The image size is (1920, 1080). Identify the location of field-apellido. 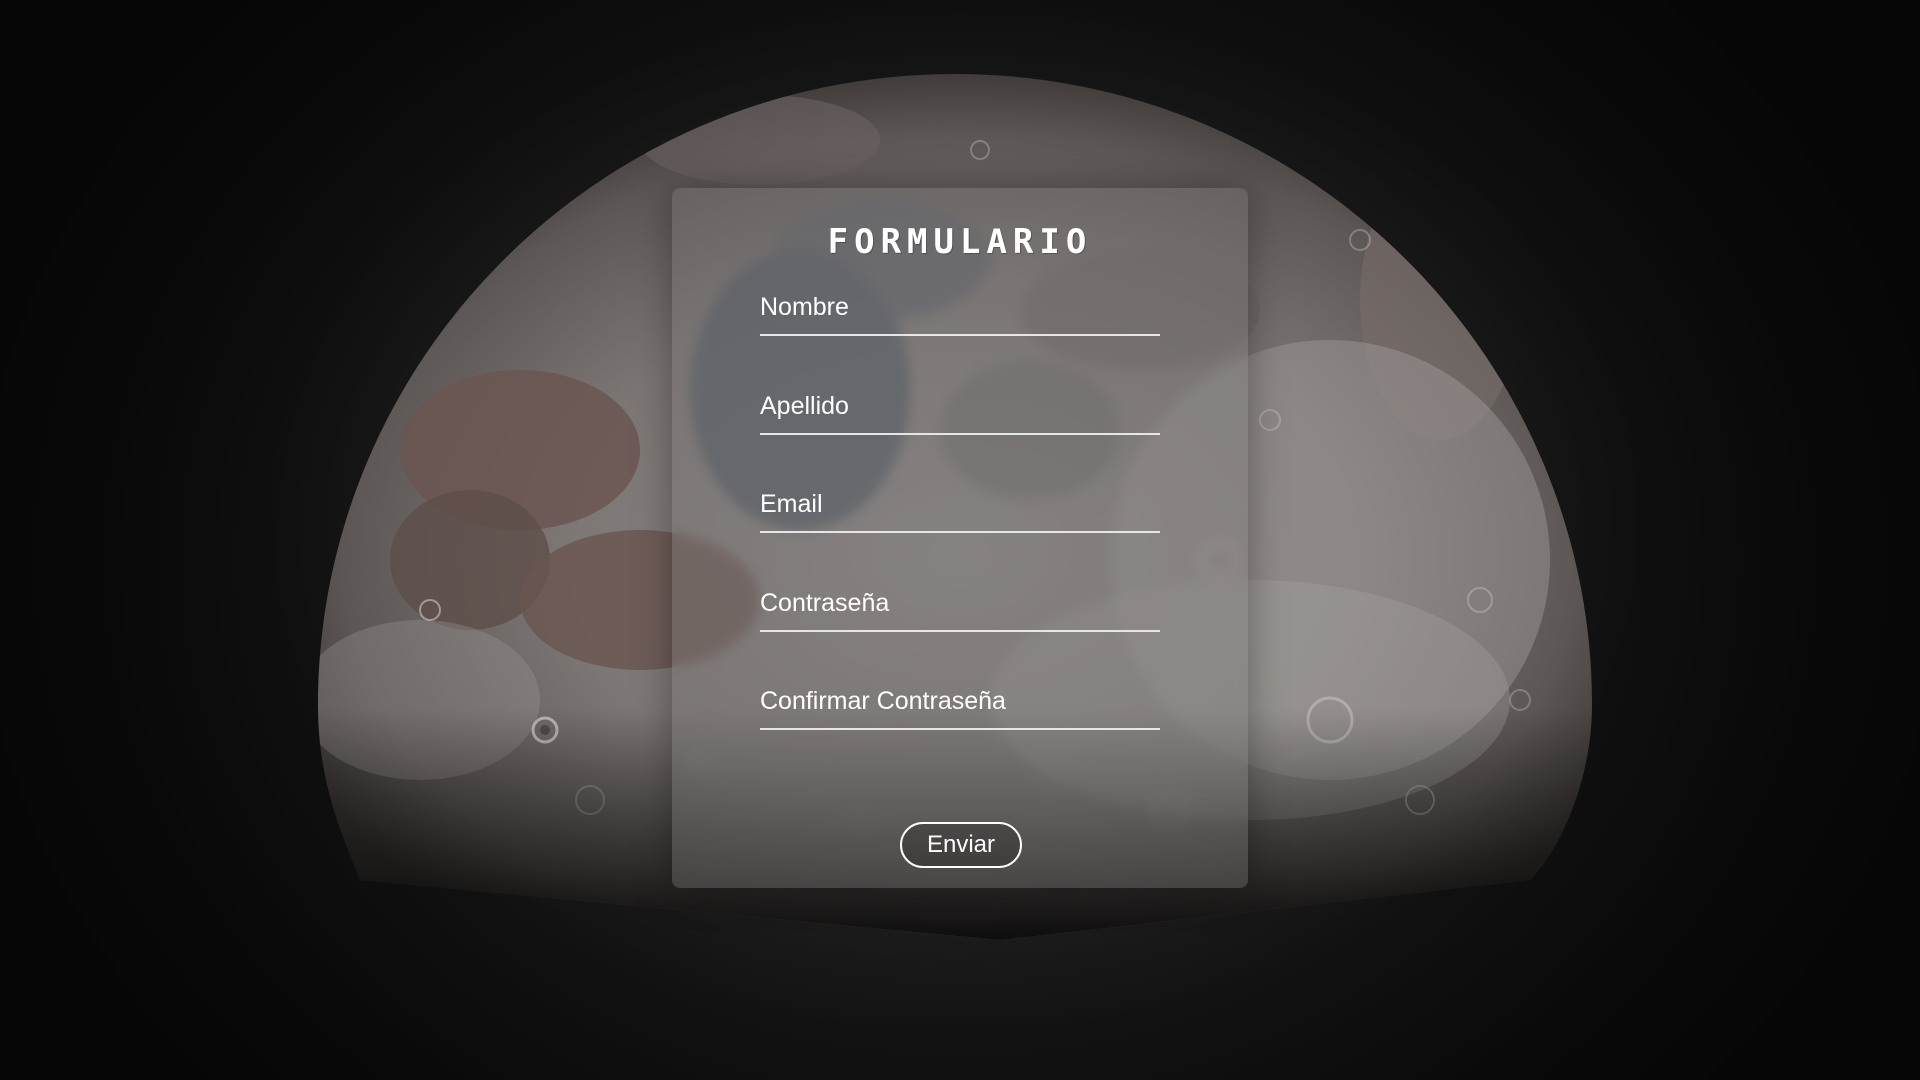
(960, 407).